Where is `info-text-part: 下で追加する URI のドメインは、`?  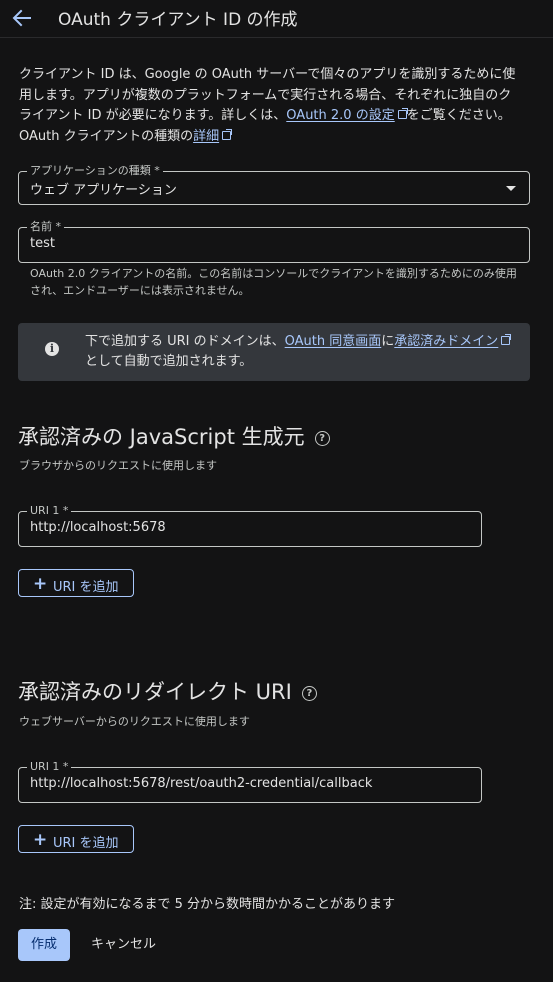
info-text-part: 下で追加する URI のドメインは、 is located at coordinates (185, 341).